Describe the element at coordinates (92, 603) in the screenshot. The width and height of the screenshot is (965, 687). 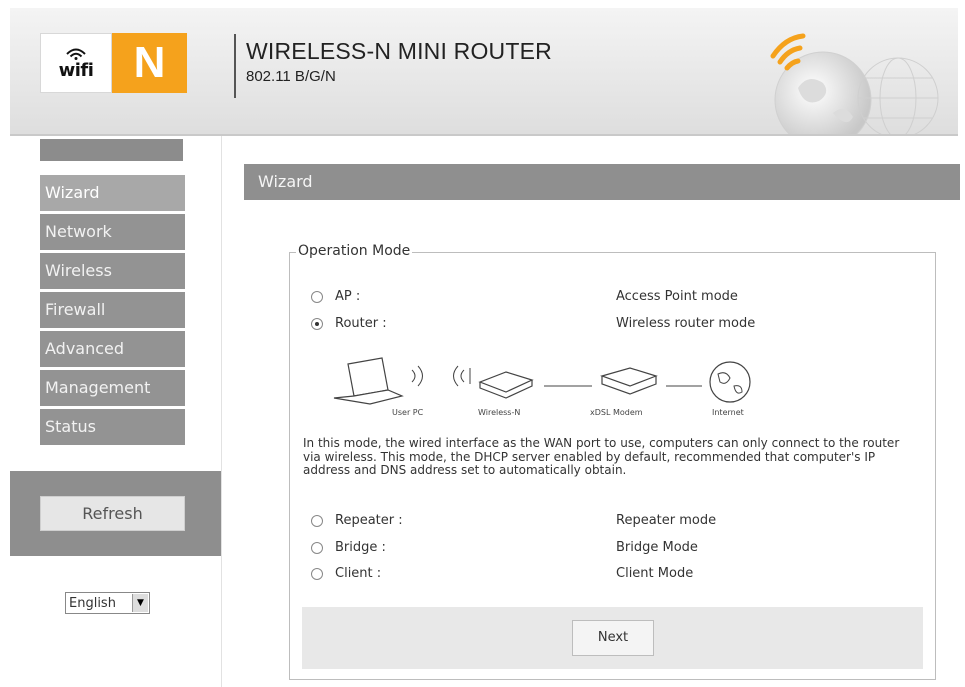
I see `language-select-value: English` at that location.